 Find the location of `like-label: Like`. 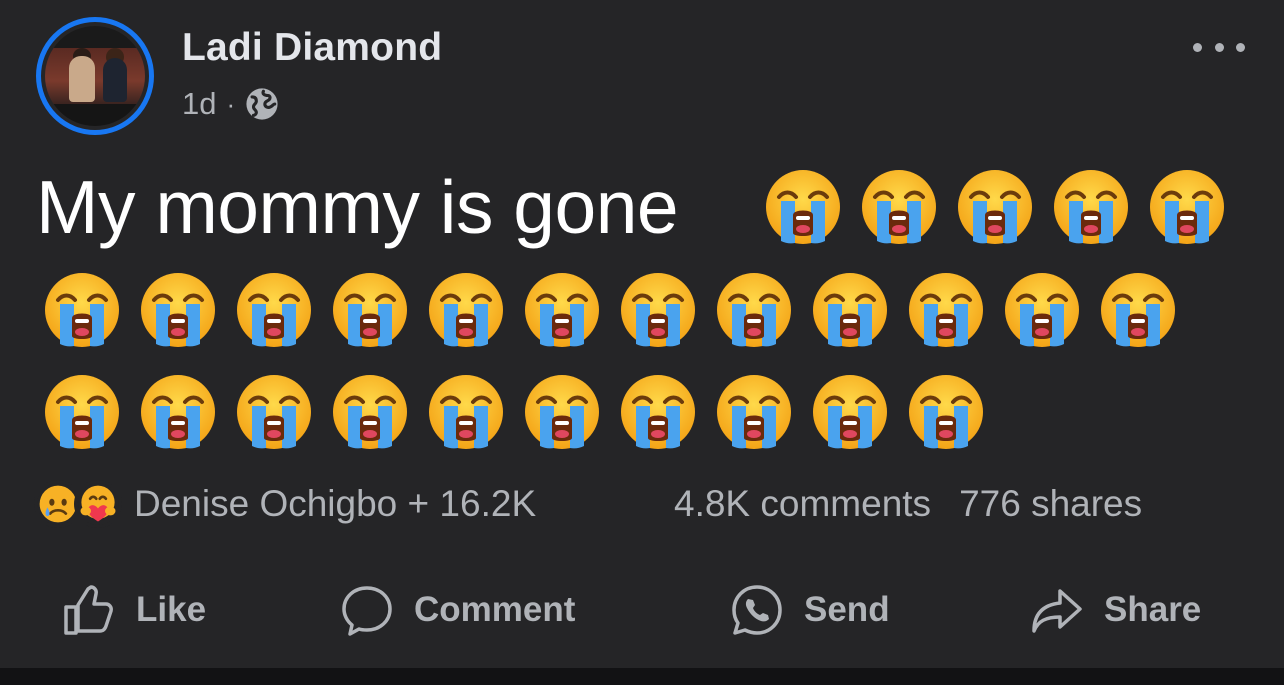

like-label: Like is located at coordinates (171, 609).